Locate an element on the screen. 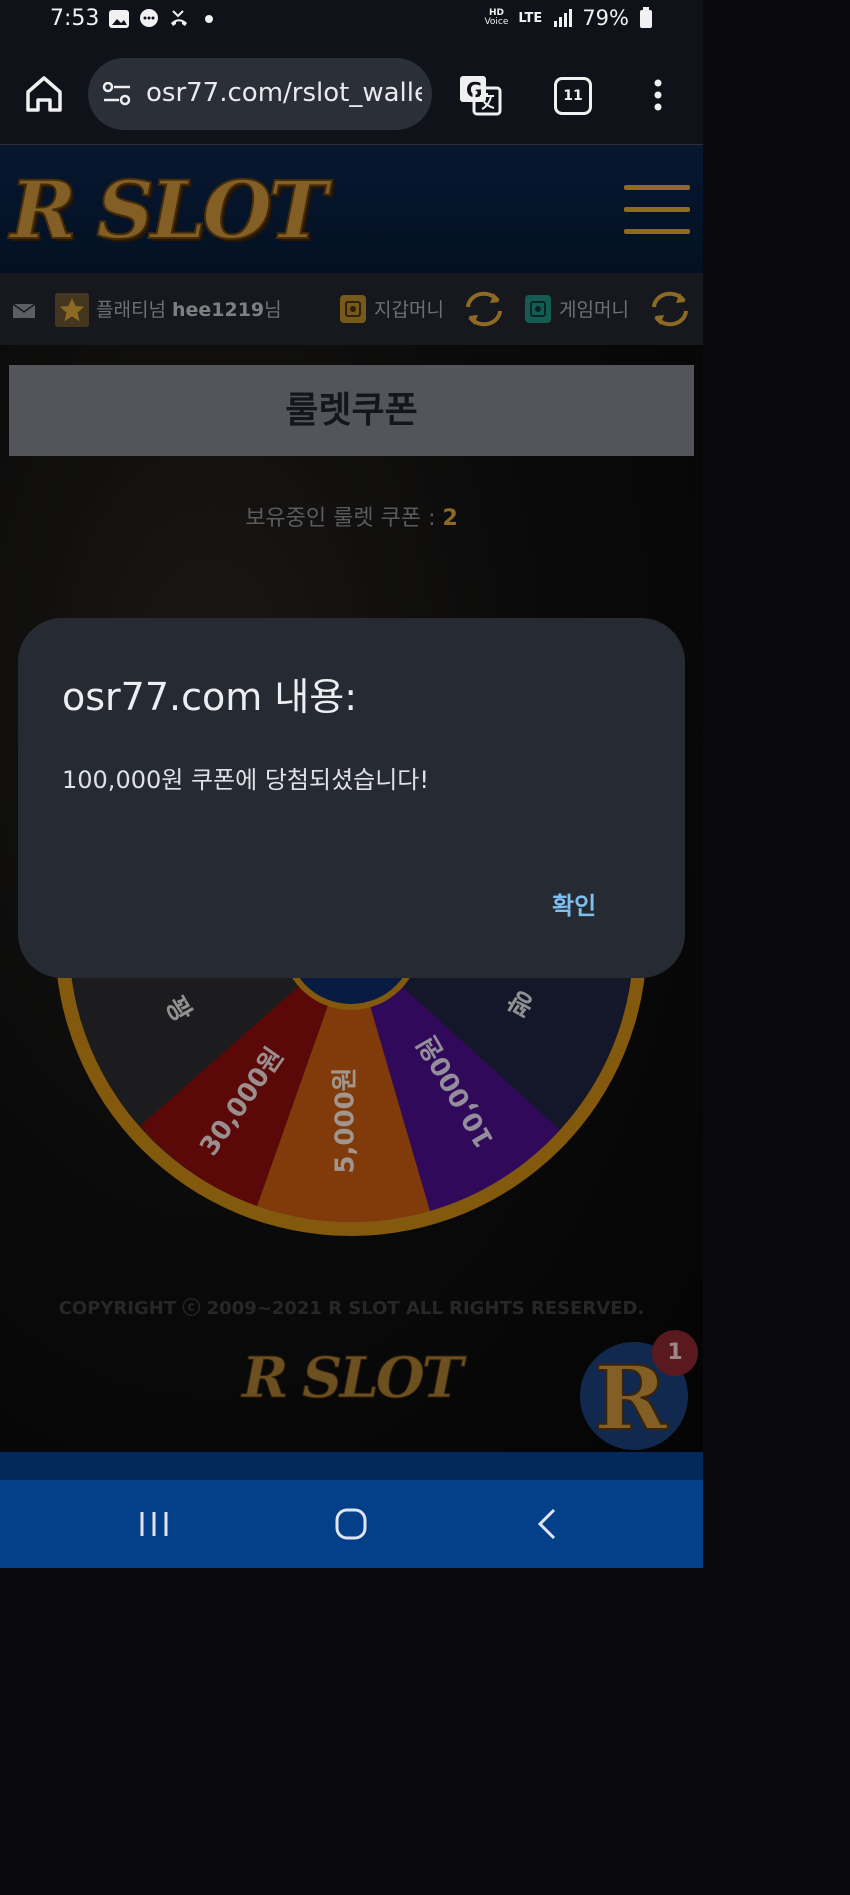 The height and width of the screenshot is (1895, 850). notification-icons is located at coordinates (164, 19).